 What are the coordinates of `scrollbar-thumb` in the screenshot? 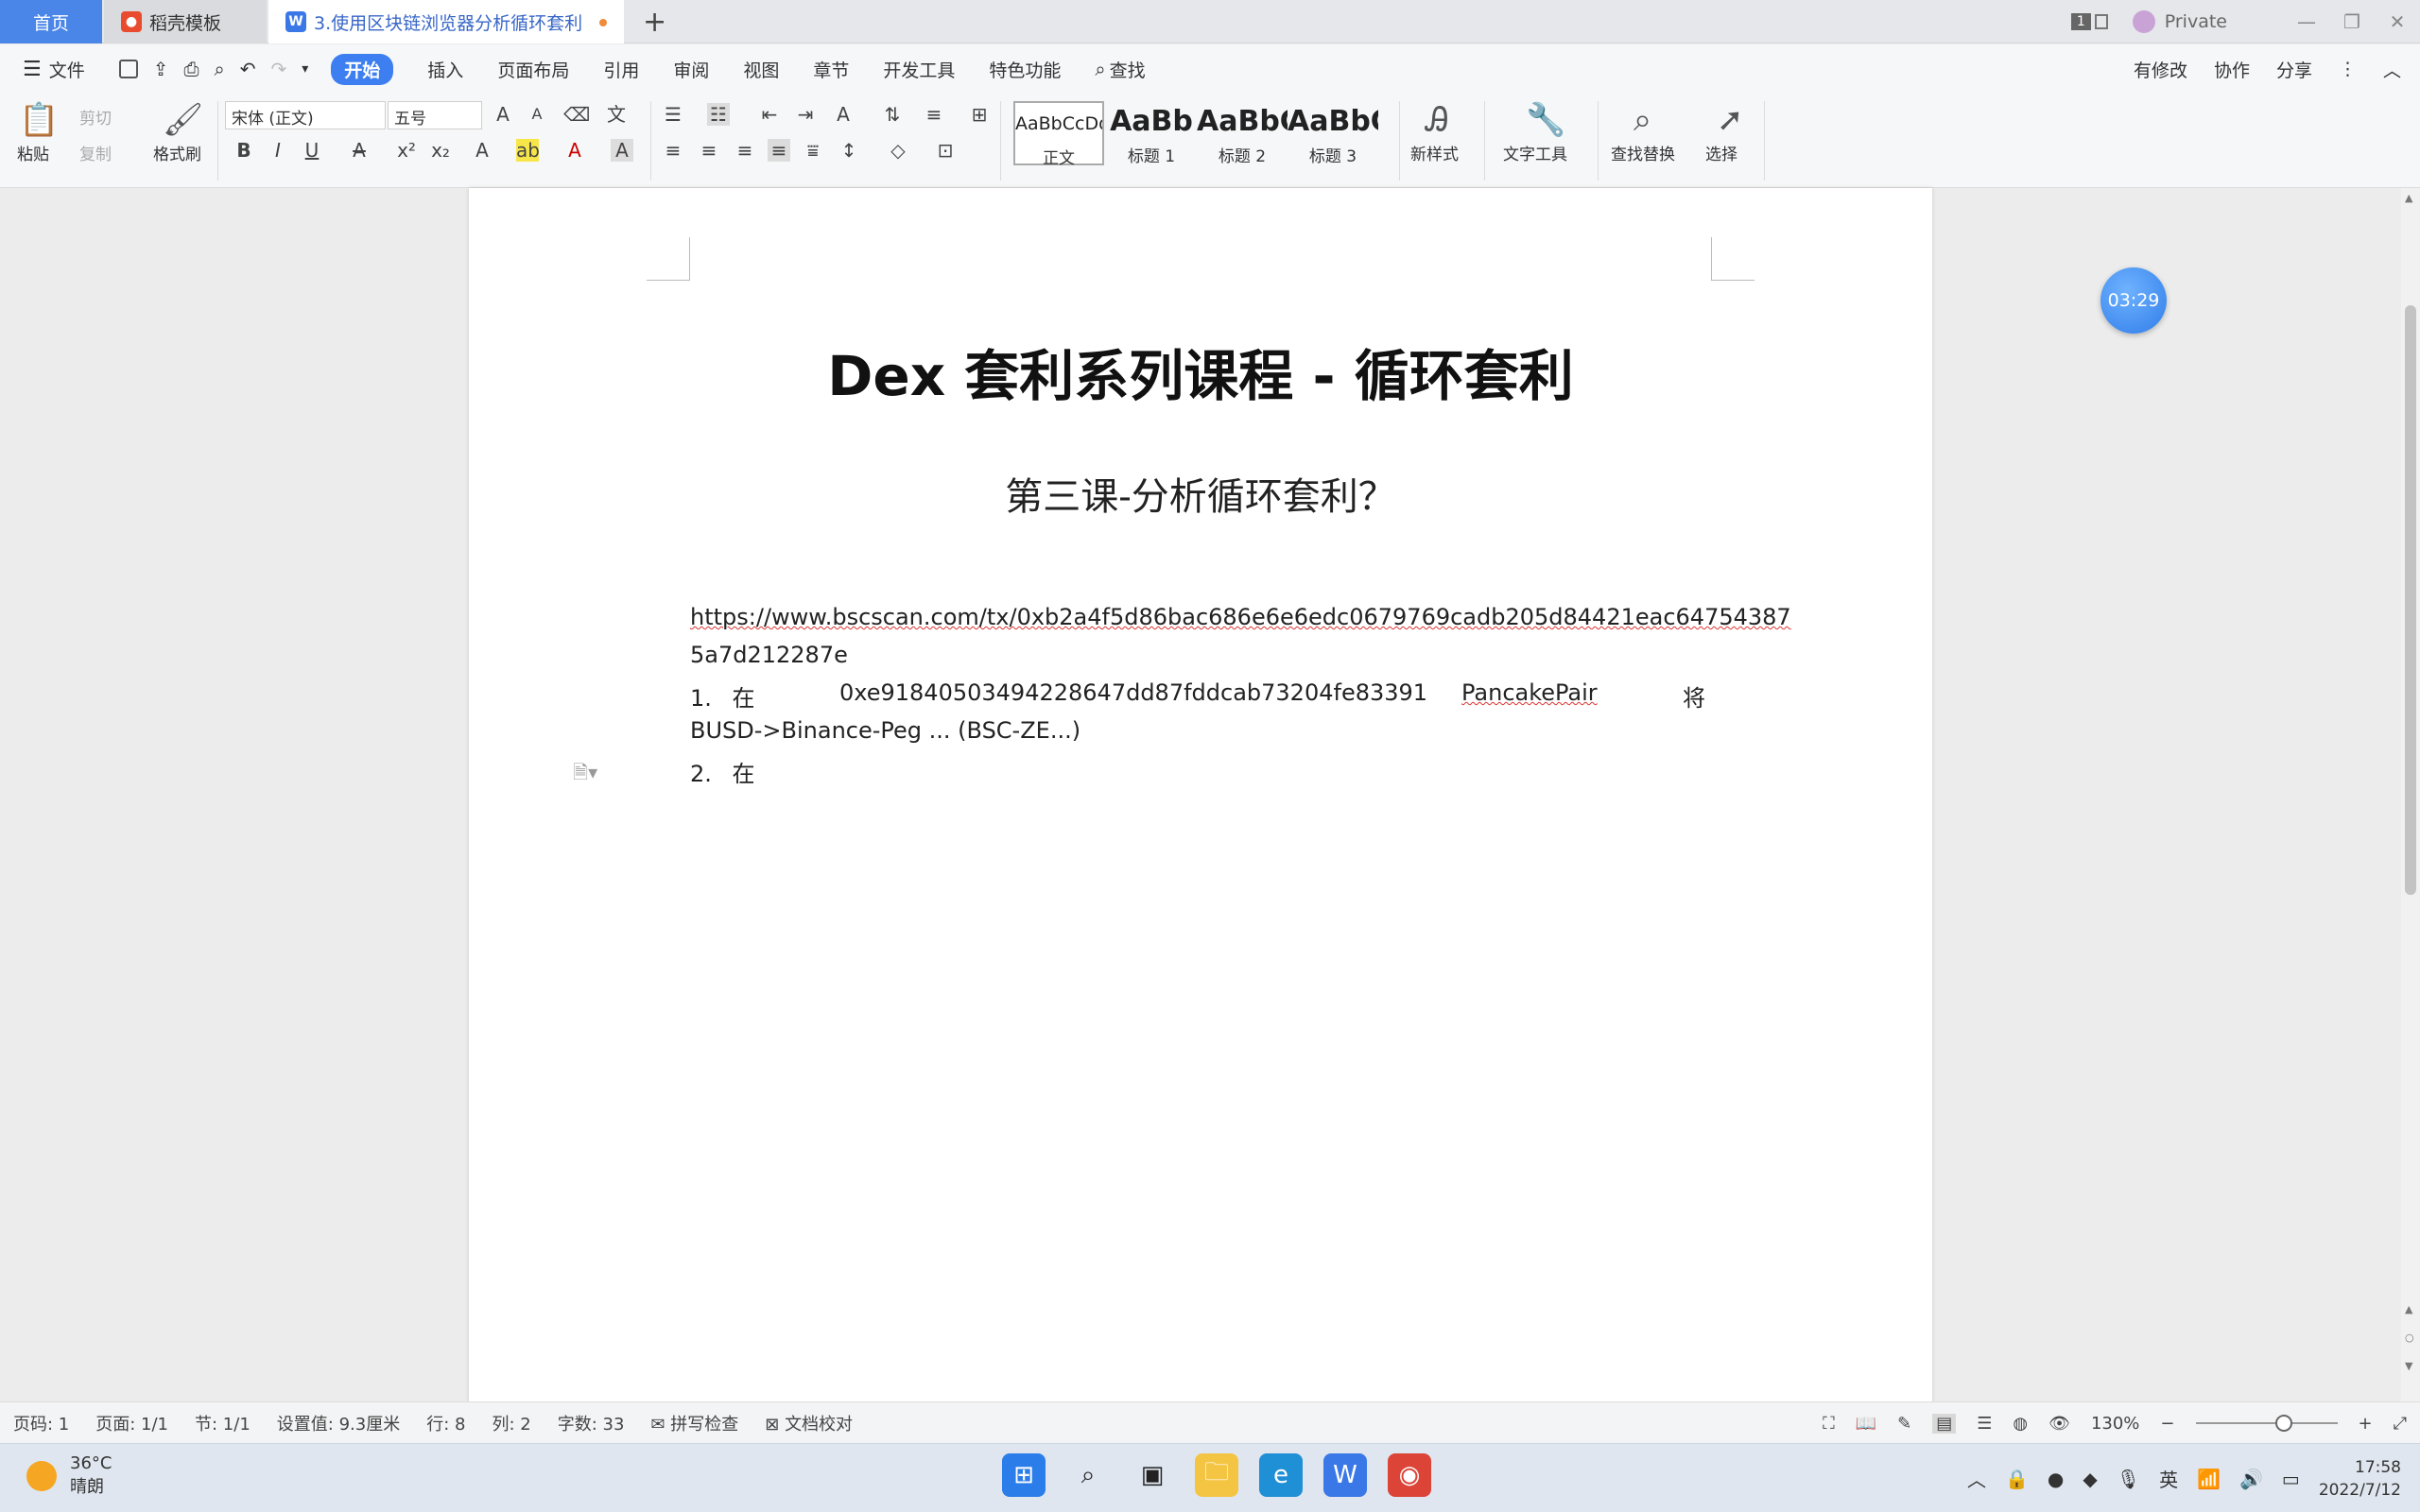 It's located at (2410, 600).